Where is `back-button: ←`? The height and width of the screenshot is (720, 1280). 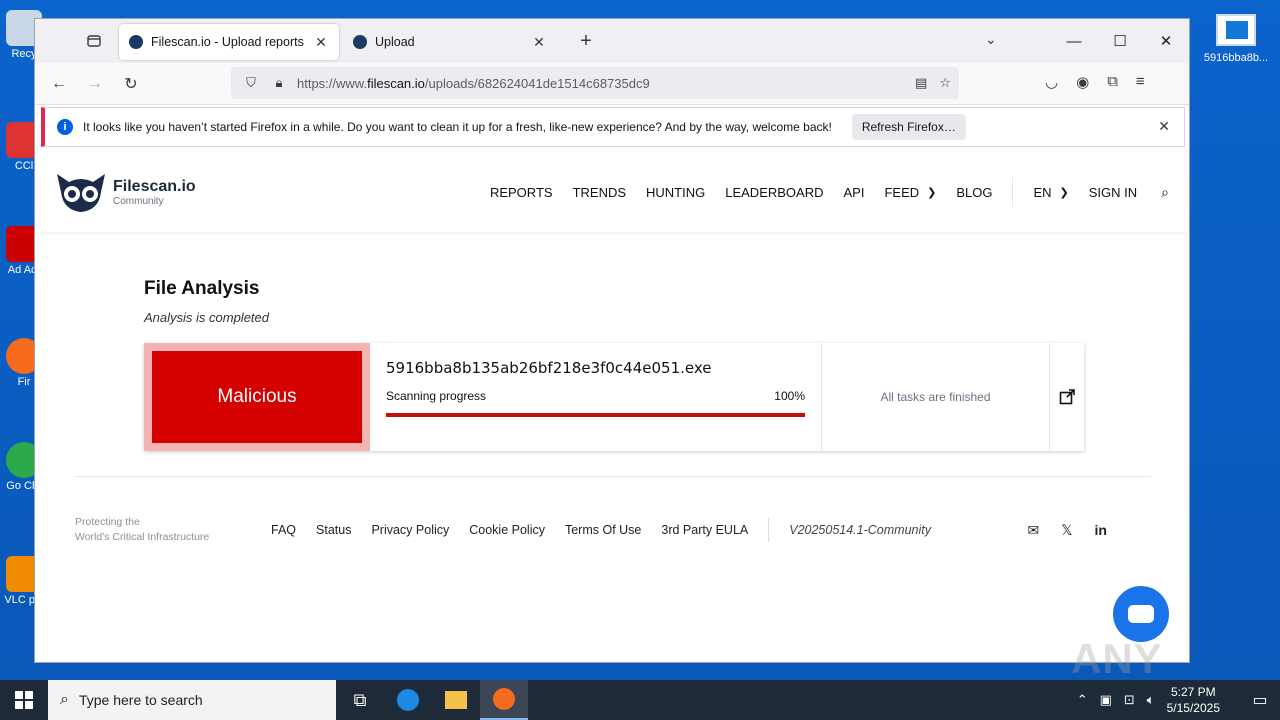
back-button: ← is located at coordinates (59, 84).